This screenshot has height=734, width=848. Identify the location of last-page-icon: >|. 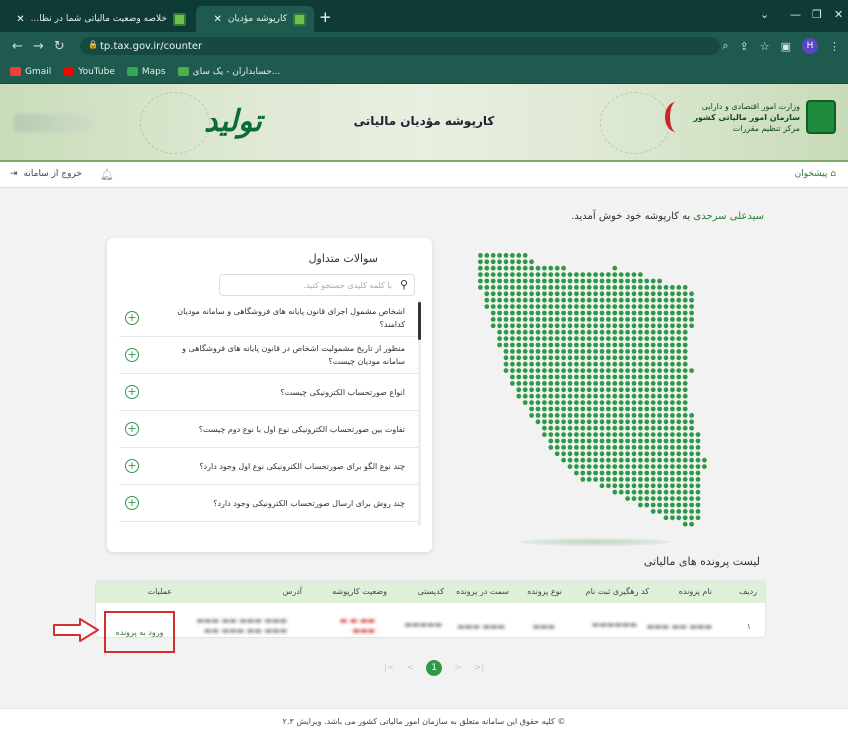
(479, 668).